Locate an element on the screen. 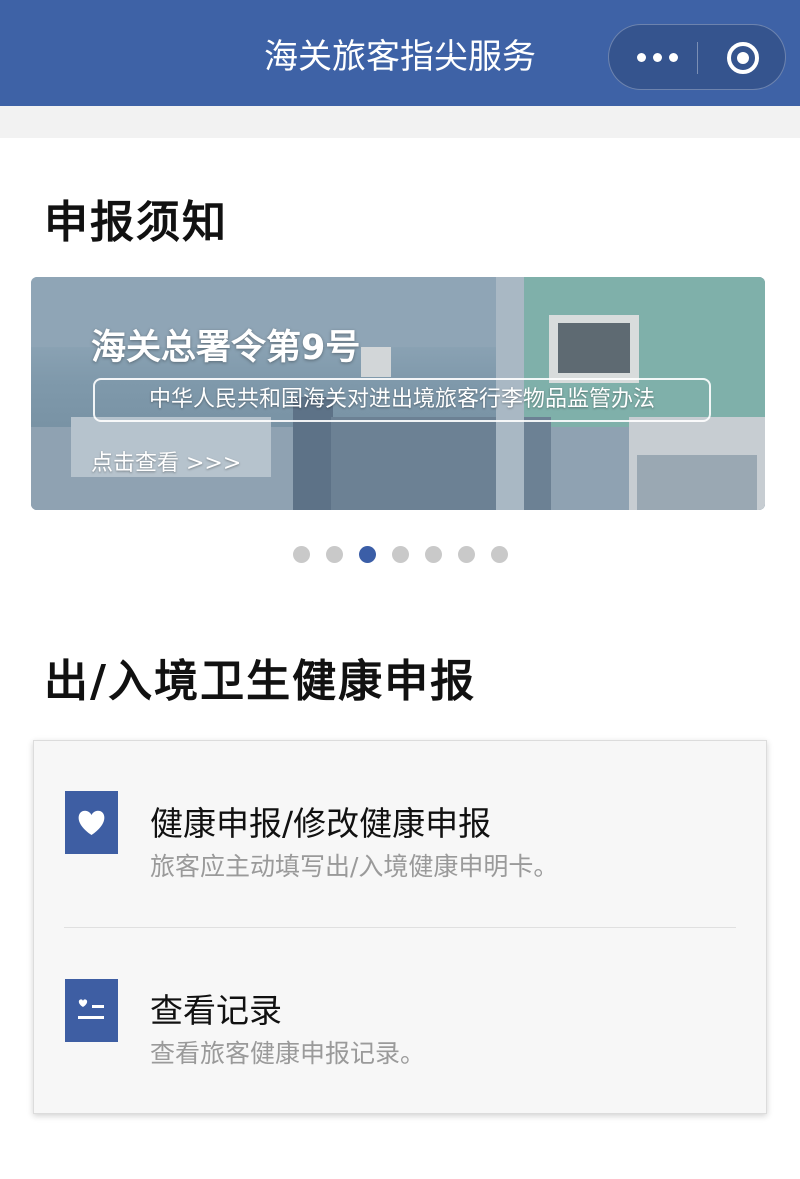 The width and height of the screenshot is (800, 1179). view-records-desc: 查看旅客健康申报记录。 is located at coordinates (288, 1053).